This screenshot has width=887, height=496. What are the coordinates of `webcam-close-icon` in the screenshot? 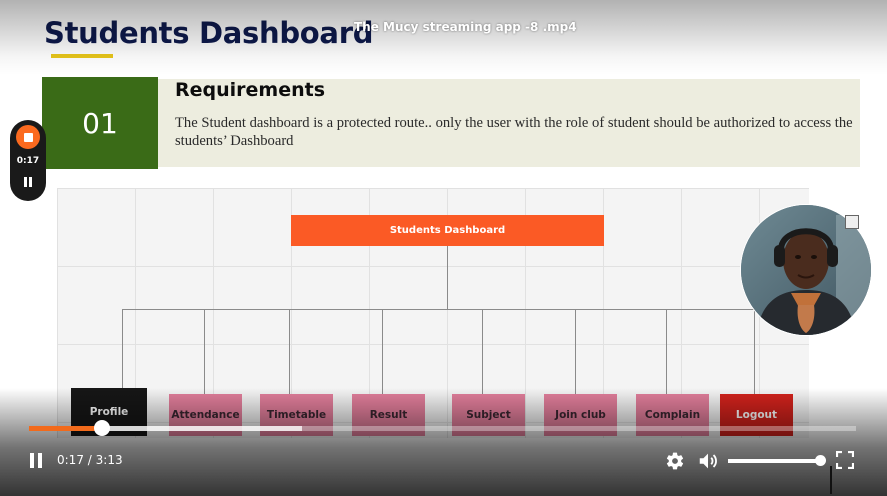 It's located at (852, 222).